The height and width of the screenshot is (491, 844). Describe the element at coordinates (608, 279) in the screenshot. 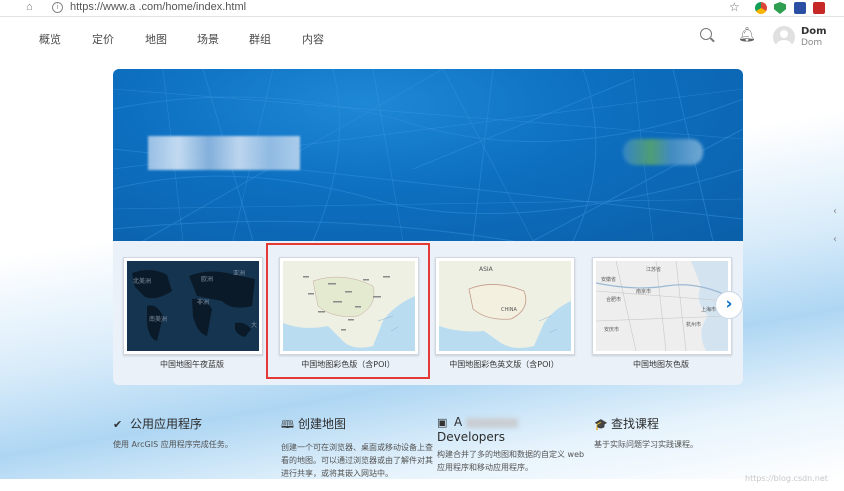

I see `svg-text: 安徽省` at that location.